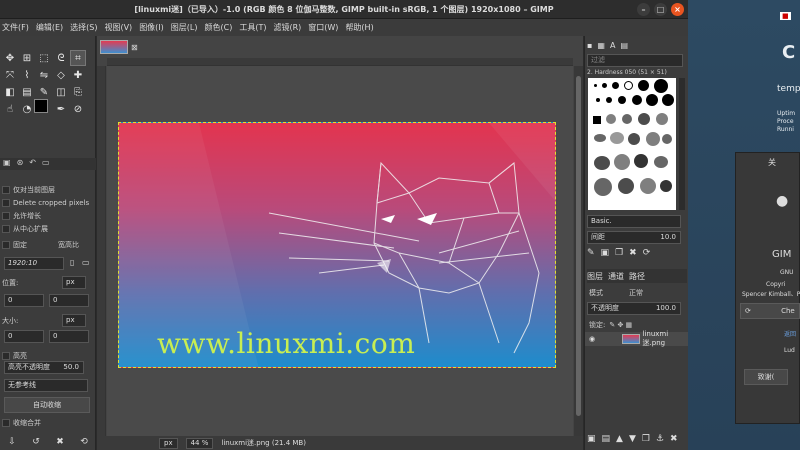 The width and height of the screenshot is (800, 450). What do you see at coordinates (69, 300) in the screenshot?
I see `position-y-input: 0` at bounding box center [69, 300].